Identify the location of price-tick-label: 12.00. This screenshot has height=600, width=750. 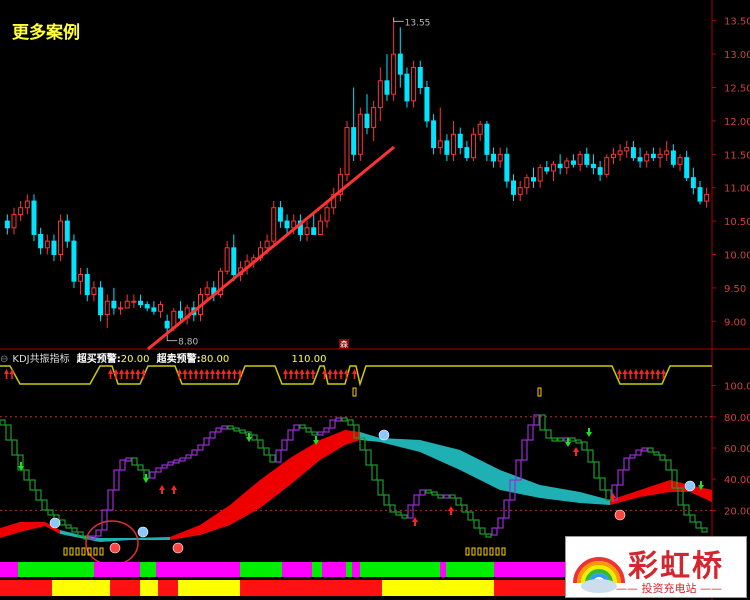
(737, 122).